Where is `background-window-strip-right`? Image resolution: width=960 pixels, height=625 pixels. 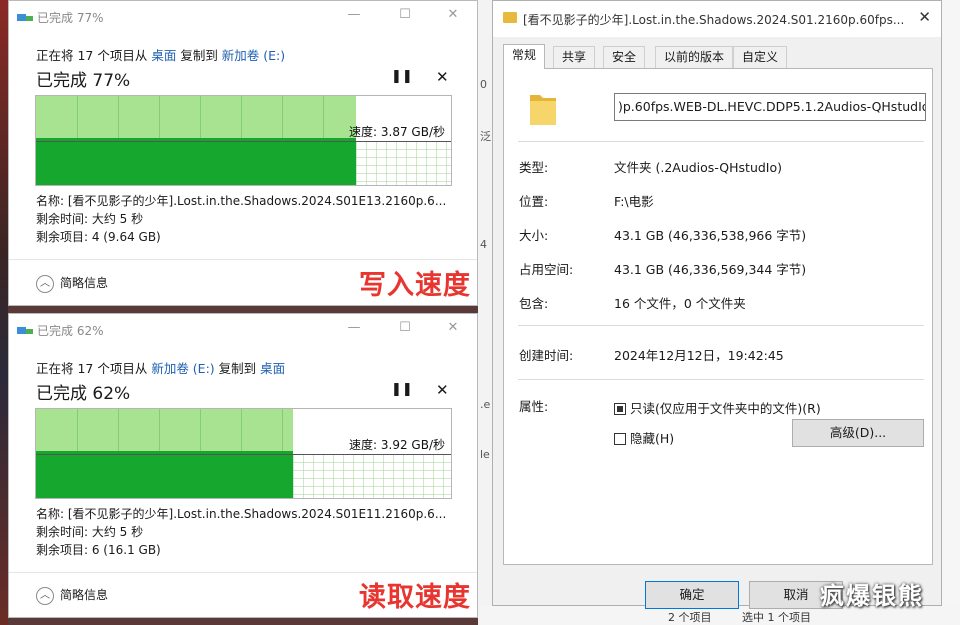
background-window-strip-right is located at coordinates (951, 312).